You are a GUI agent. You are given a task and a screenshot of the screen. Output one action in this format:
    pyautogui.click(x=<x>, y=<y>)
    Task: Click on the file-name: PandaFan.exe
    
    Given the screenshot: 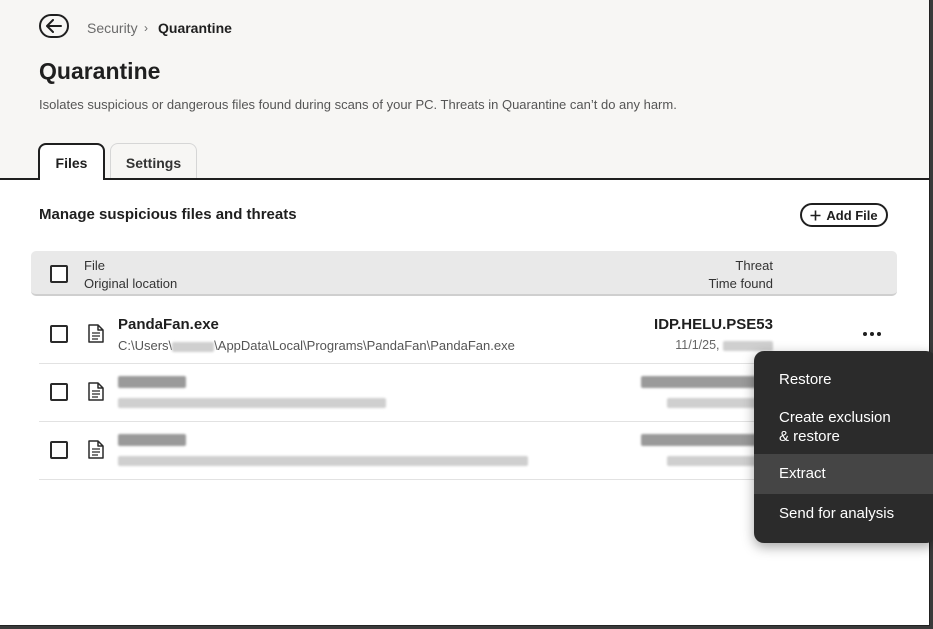 What is the action you would take?
    pyautogui.click(x=168, y=324)
    